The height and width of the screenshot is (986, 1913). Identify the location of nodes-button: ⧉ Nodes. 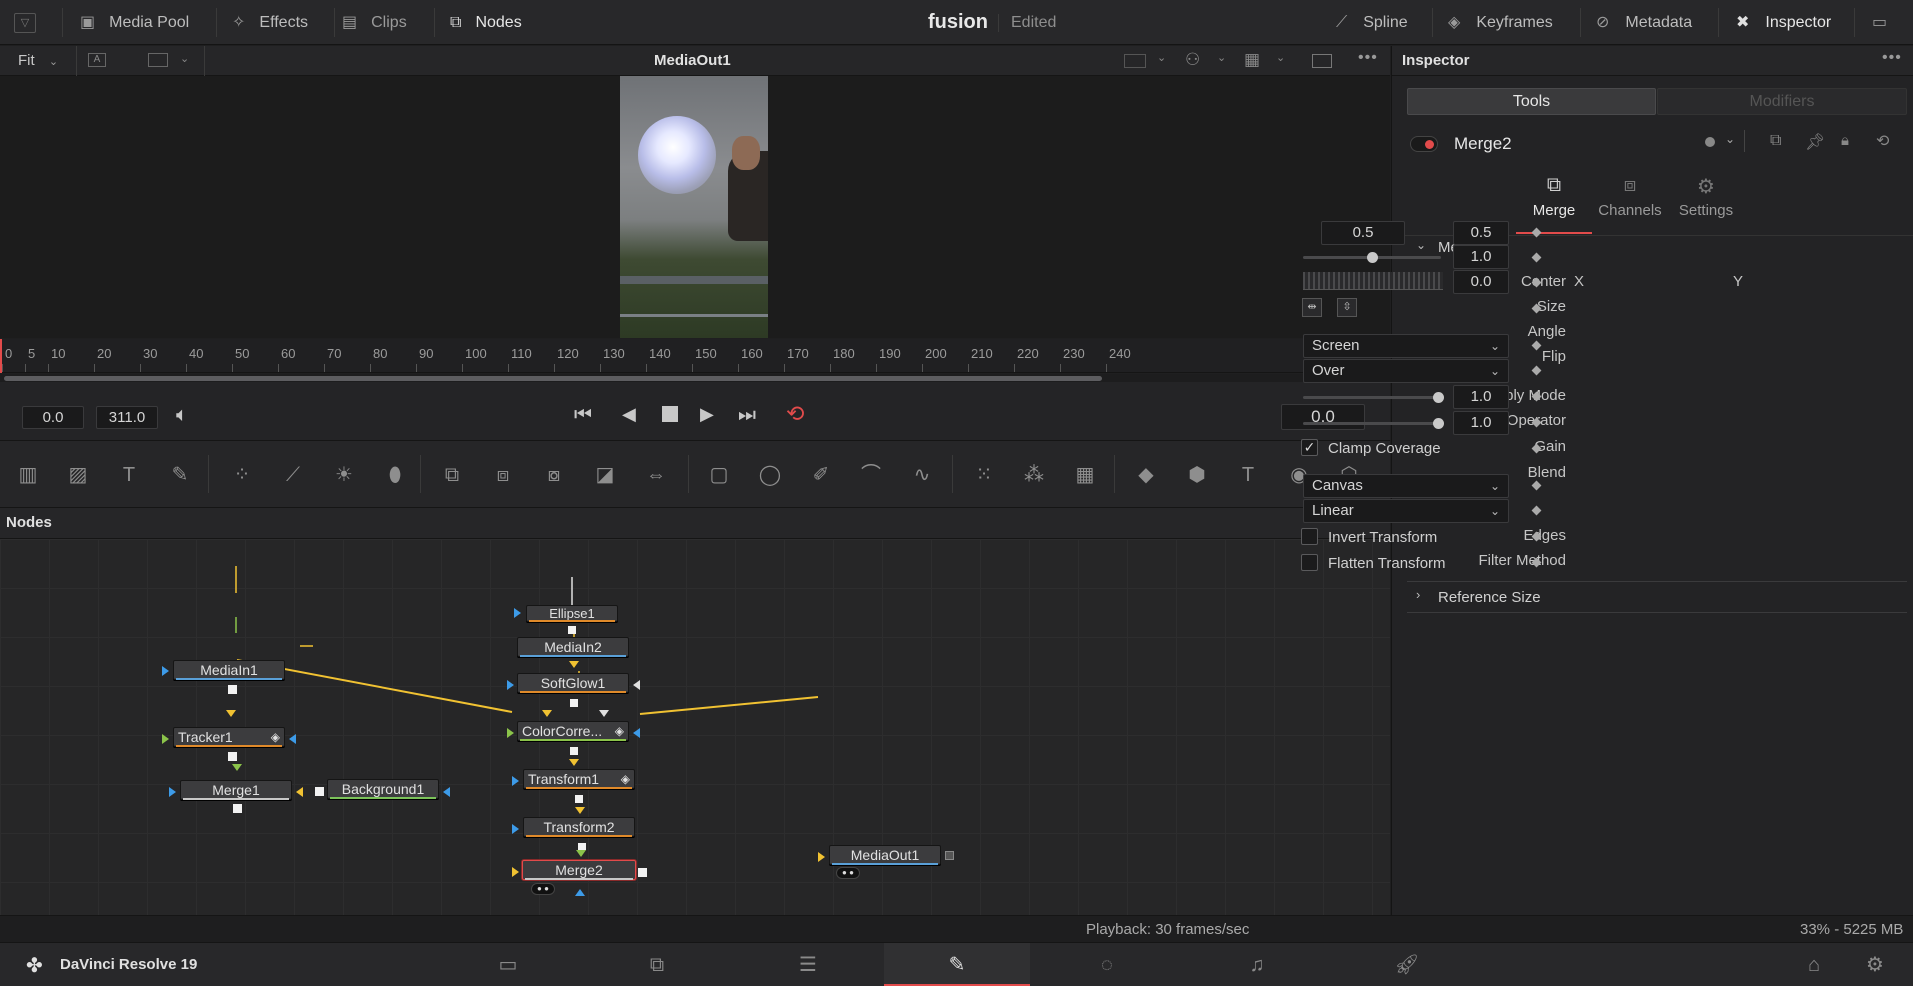
(486, 22).